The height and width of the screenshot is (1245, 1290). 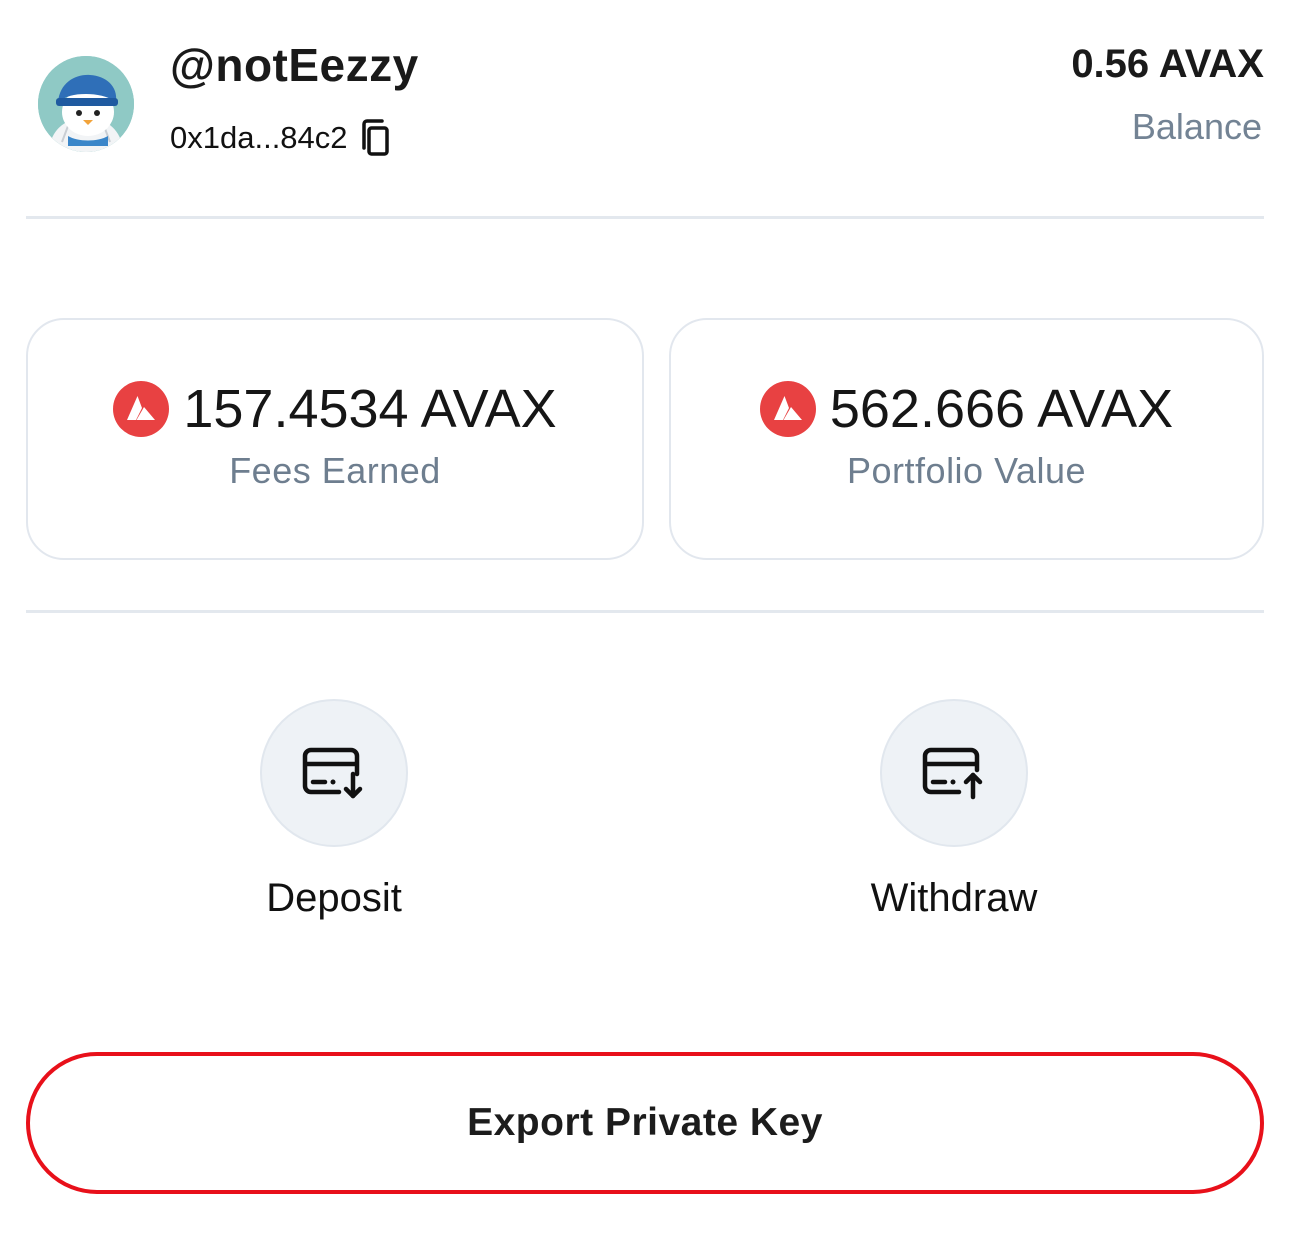 I want to click on card-upload-icon, so click(x=952, y=773).